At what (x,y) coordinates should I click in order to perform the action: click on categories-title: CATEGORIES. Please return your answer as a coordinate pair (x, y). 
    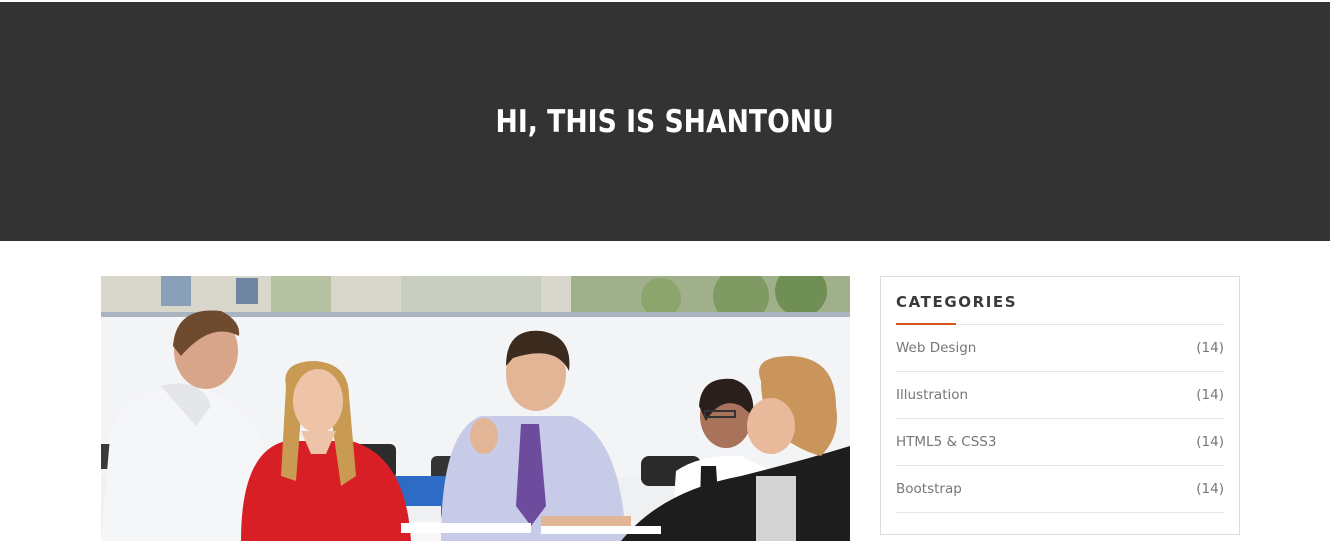
    Looking at the image, I should click on (957, 302).